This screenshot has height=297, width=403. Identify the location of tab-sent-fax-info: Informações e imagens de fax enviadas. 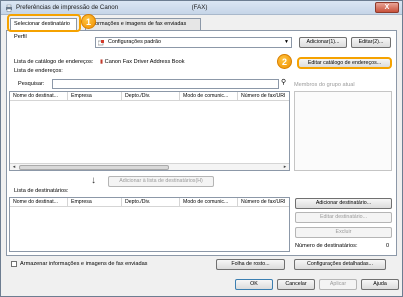
(143, 24).